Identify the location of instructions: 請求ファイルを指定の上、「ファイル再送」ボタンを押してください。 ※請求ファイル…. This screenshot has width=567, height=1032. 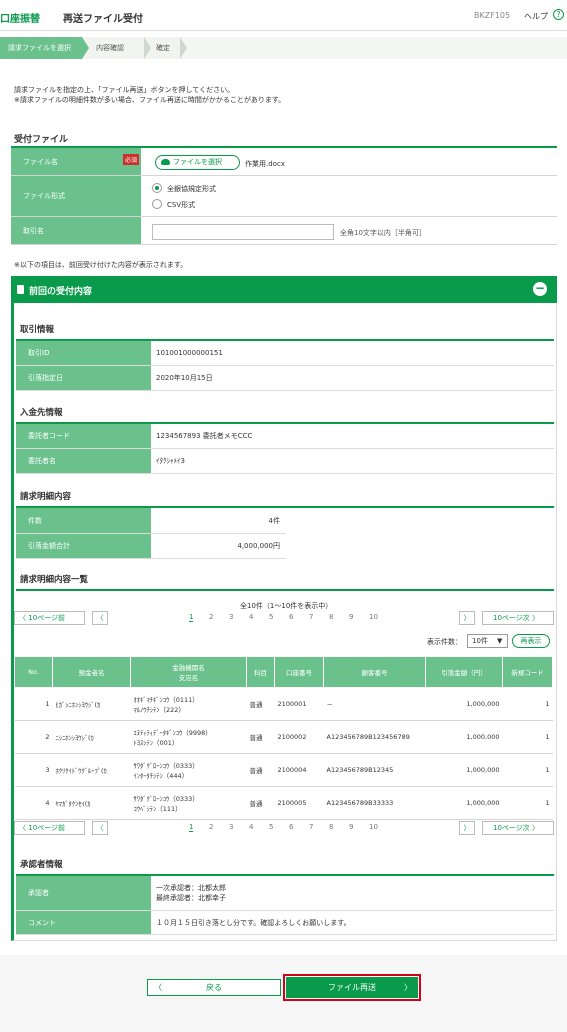
(150, 95).